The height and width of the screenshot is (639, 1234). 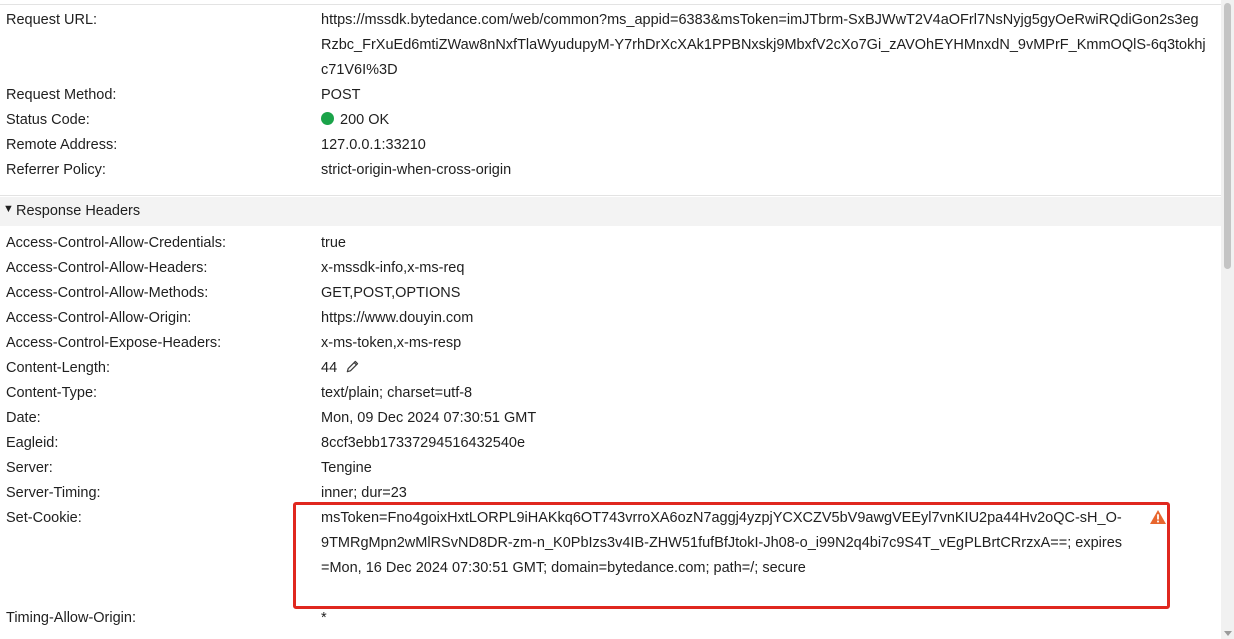 I want to click on section-divider, so click(x=610, y=195).